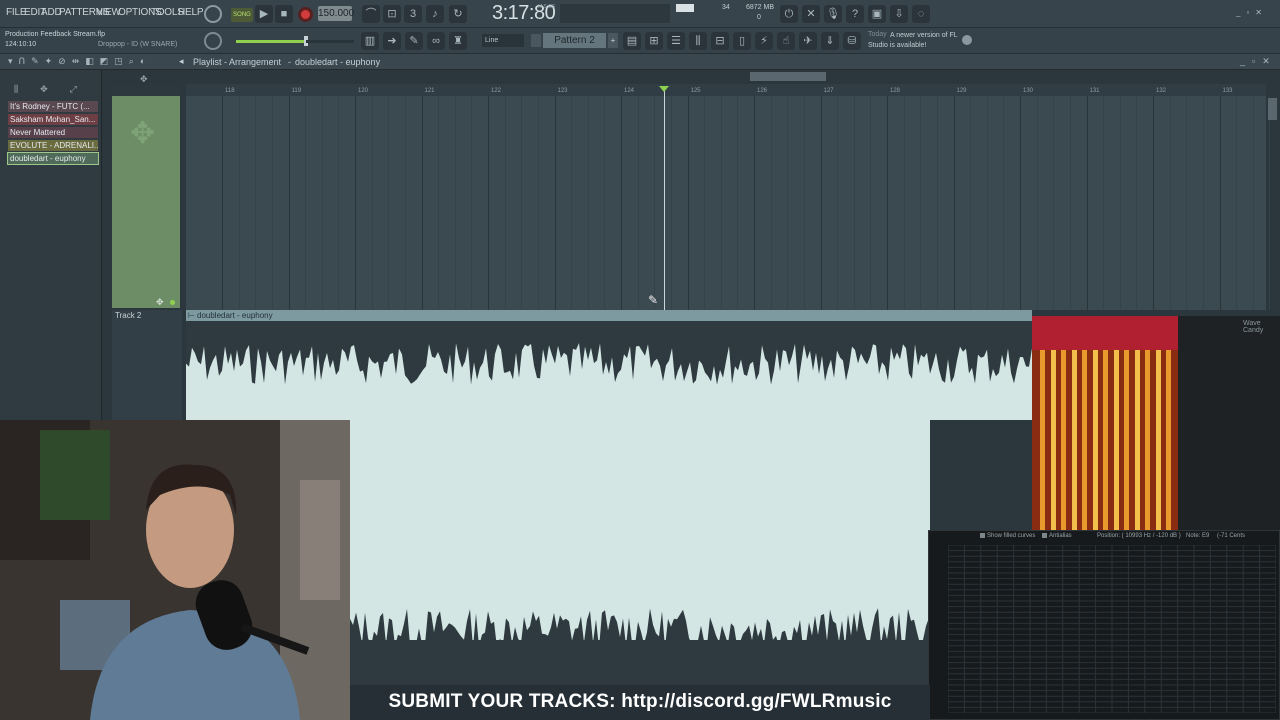  What do you see at coordinates (786, 41) in the screenshot?
I see `touch-icon: ☝` at bounding box center [786, 41].